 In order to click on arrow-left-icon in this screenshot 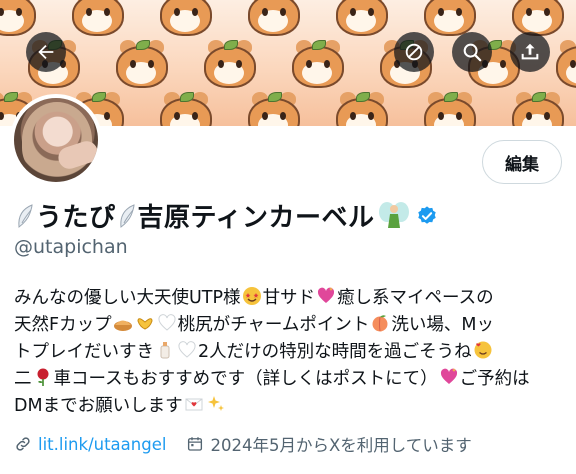, I will do `click(46, 52)`.